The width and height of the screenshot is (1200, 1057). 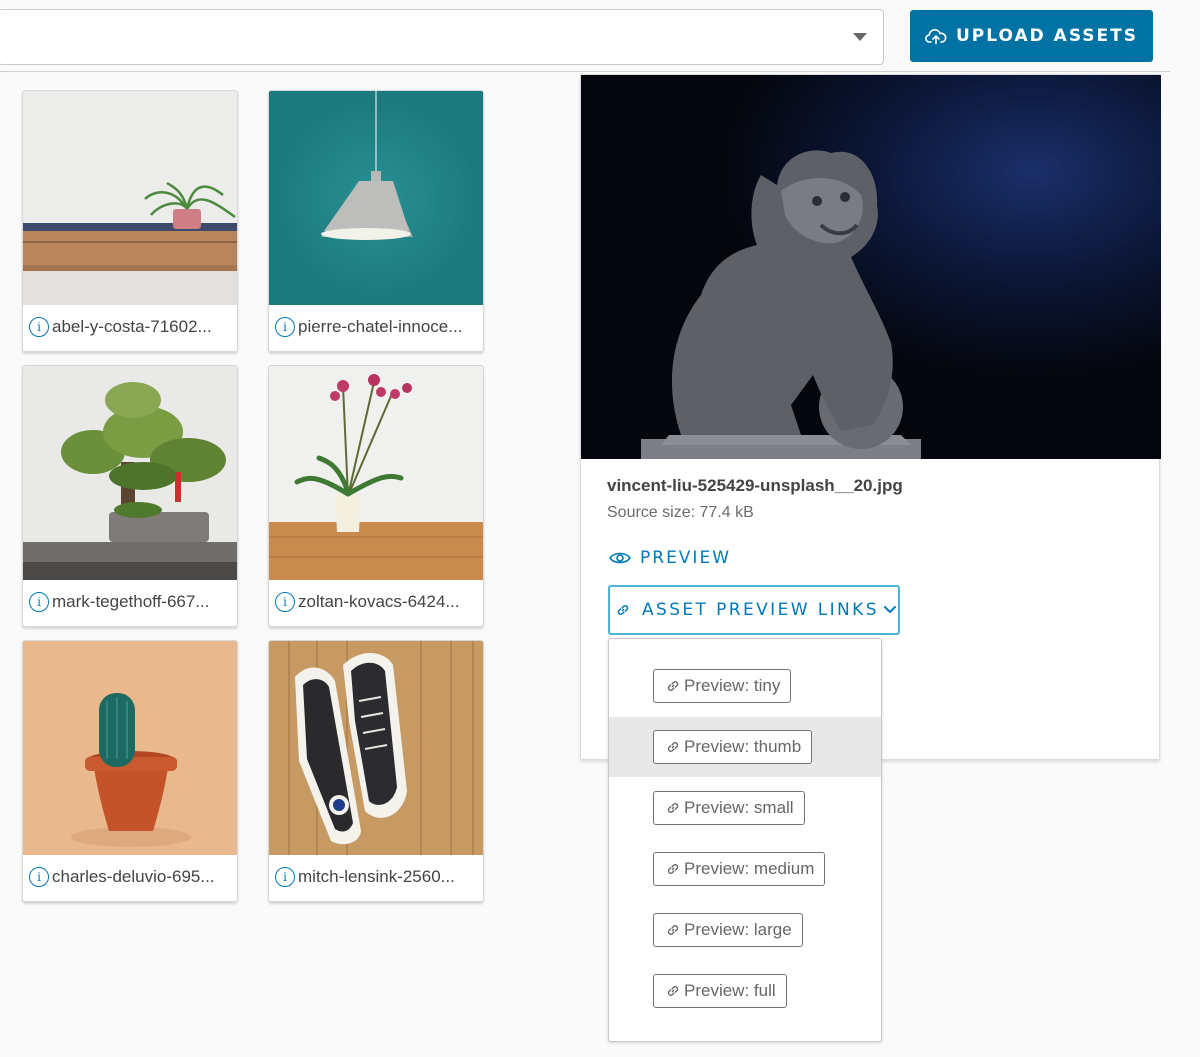 I want to click on preview-link-chip: Preview: thumb, so click(x=733, y=747).